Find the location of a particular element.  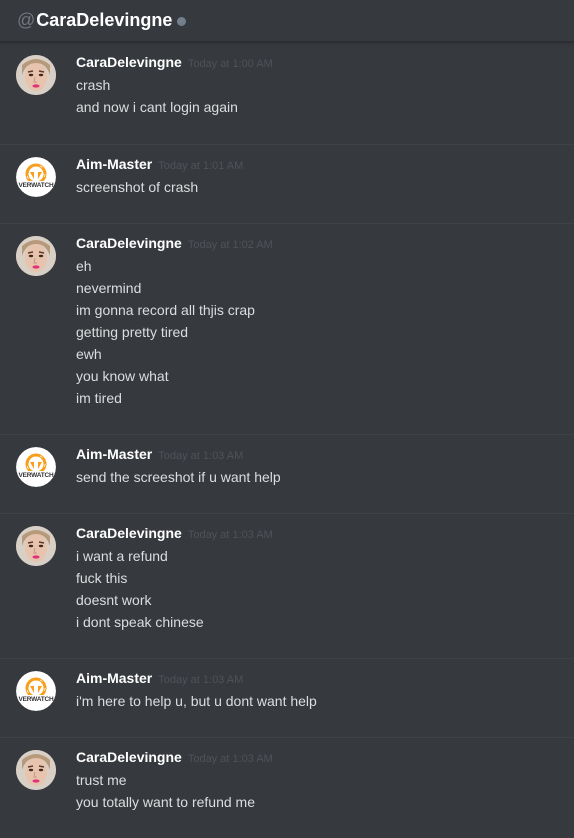

message-text: im tired is located at coordinates (99, 398).